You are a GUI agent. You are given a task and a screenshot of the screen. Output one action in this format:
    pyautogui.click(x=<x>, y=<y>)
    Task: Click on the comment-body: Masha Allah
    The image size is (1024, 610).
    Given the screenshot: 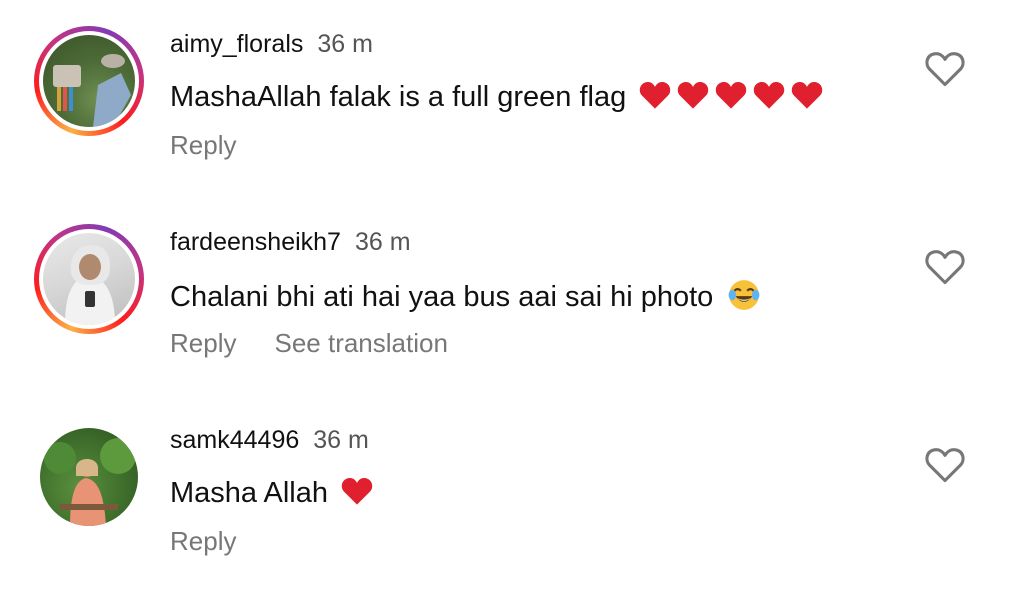 What is the action you would take?
    pyautogui.click(x=253, y=493)
    